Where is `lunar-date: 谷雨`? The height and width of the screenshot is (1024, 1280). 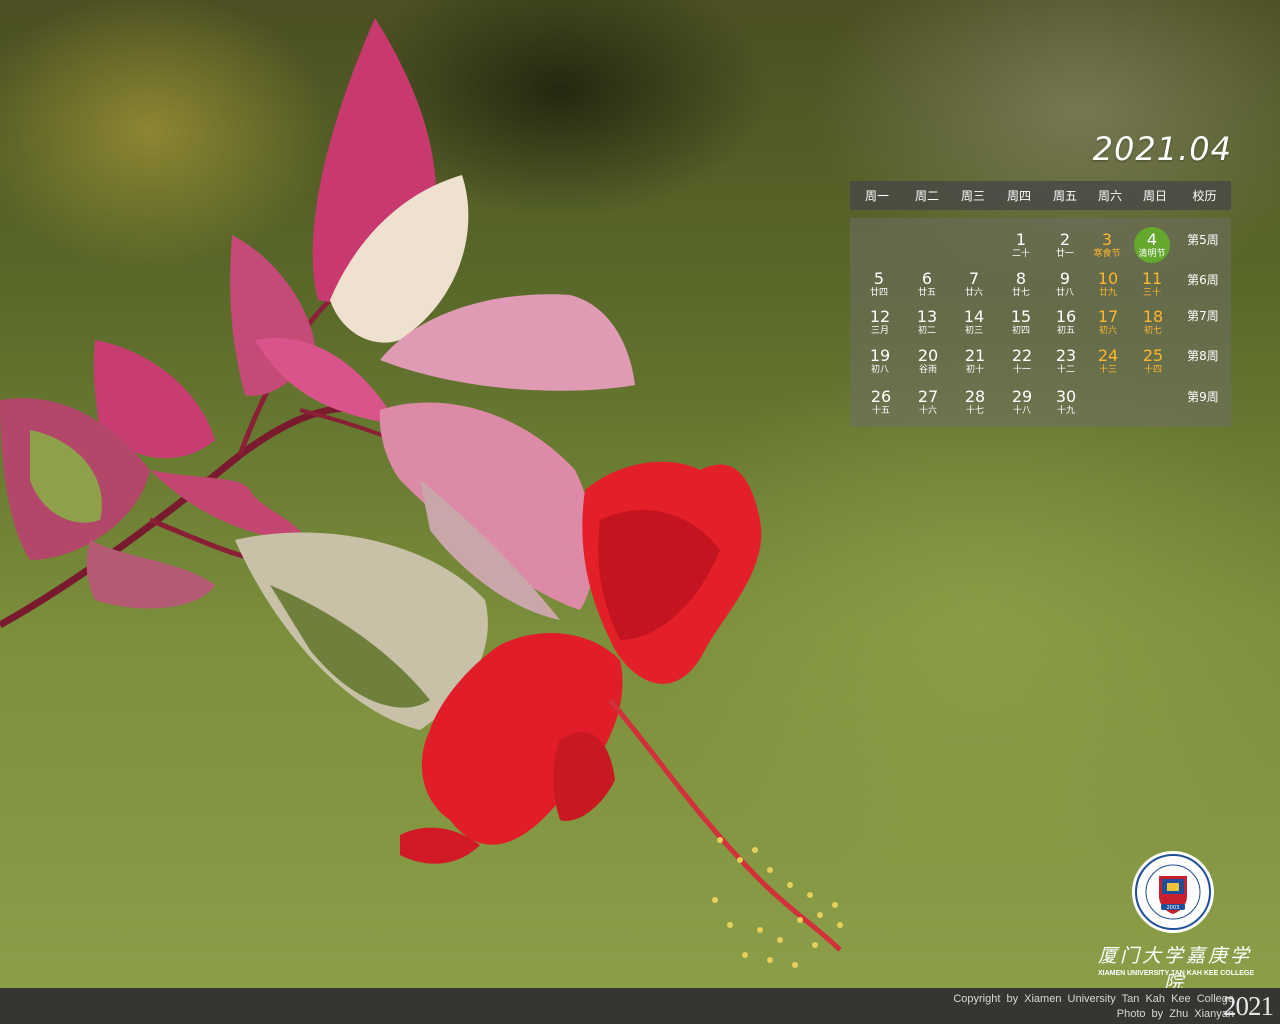
lunar-date: 谷雨 is located at coordinates (927, 370).